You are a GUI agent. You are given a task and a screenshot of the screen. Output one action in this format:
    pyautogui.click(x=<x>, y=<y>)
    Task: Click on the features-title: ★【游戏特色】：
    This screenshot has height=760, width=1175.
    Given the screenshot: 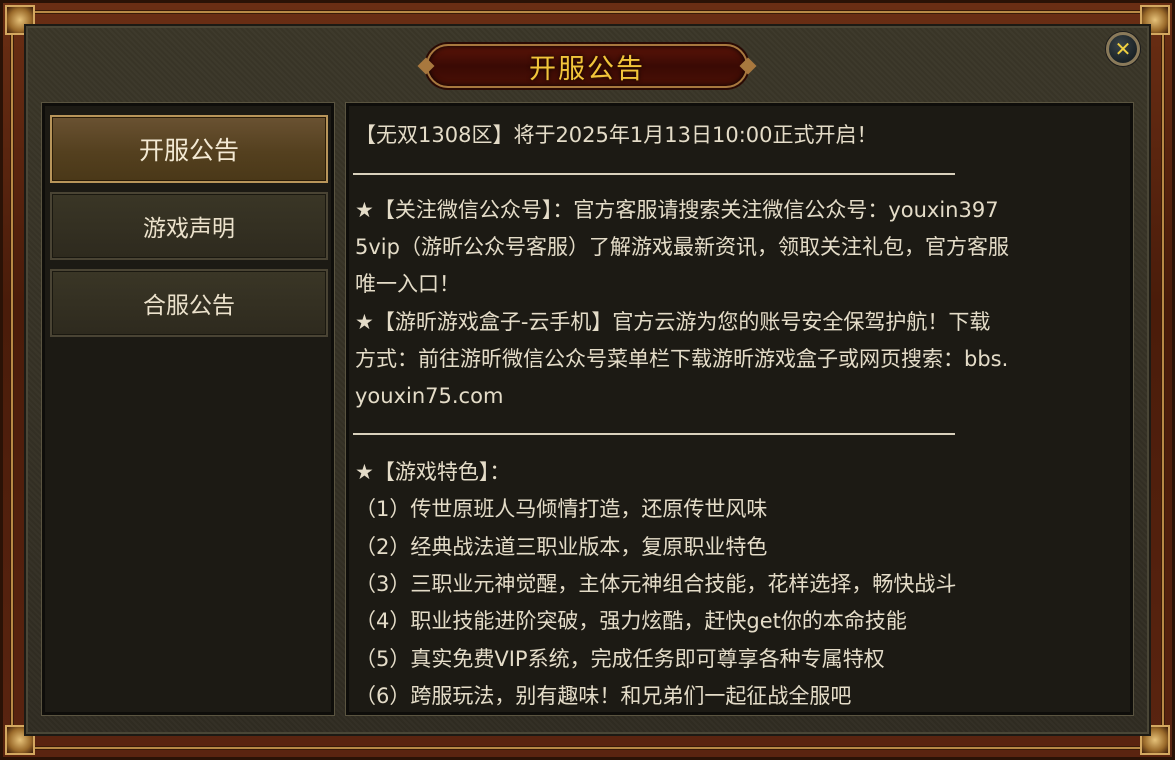 What is the action you would take?
    pyautogui.click(x=433, y=472)
    